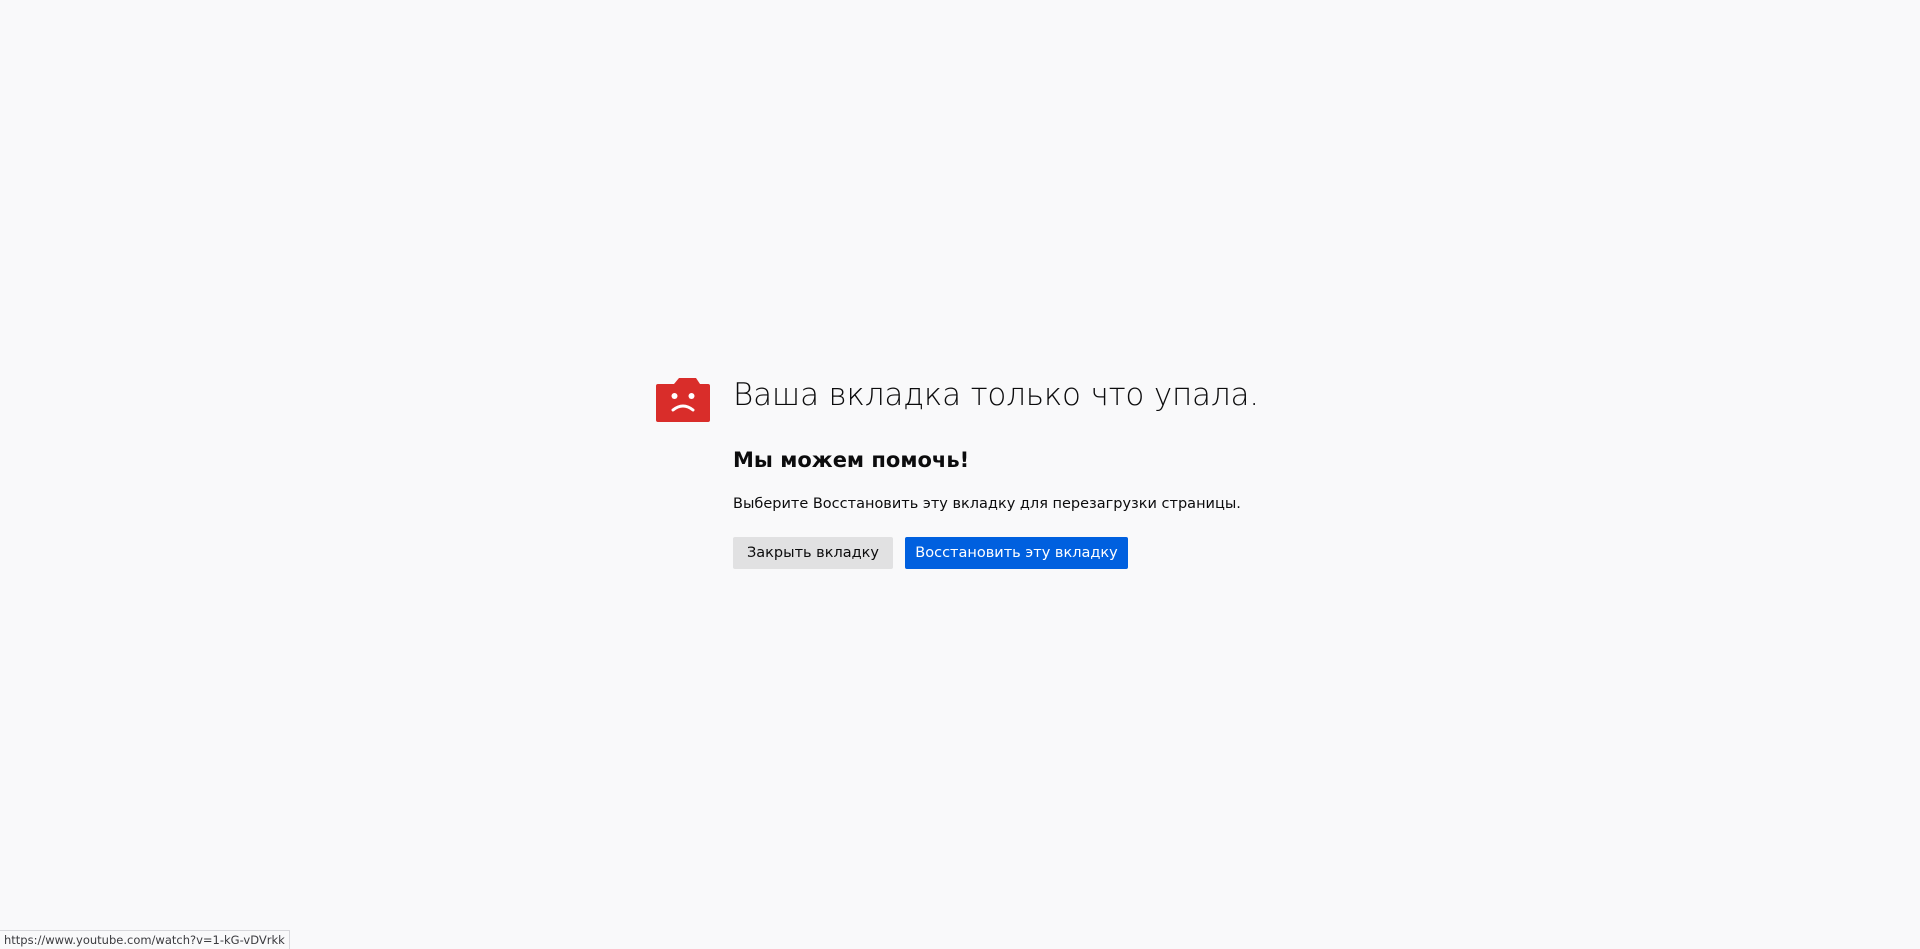 The height and width of the screenshot is (949, 1920). Describe the element at coordinates (813, 553) in the screenshot. I see `close-tab-button: Закрыть вкладку` at that location.